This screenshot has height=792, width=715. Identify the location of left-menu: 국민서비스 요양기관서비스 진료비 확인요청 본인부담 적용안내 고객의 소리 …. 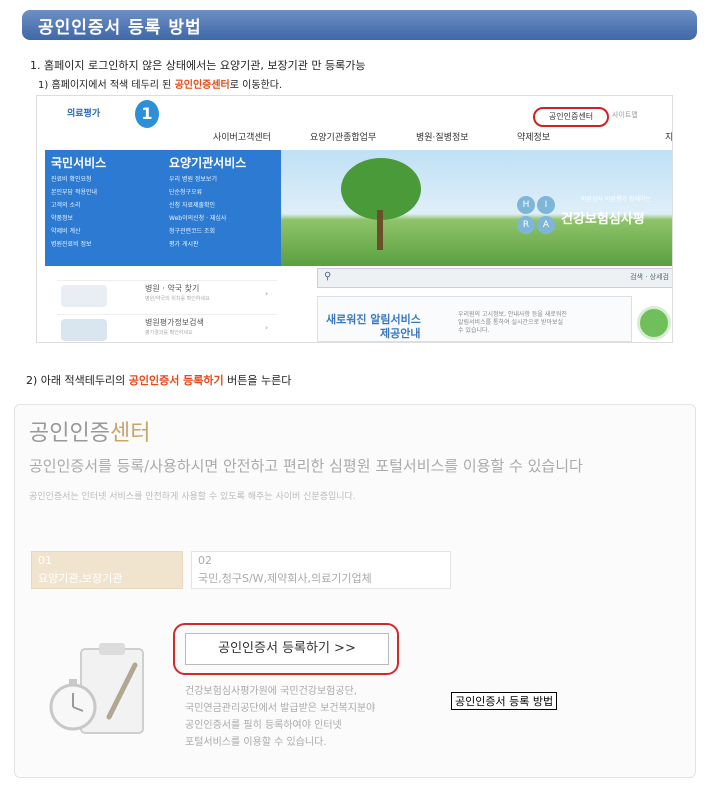
(163, 208).